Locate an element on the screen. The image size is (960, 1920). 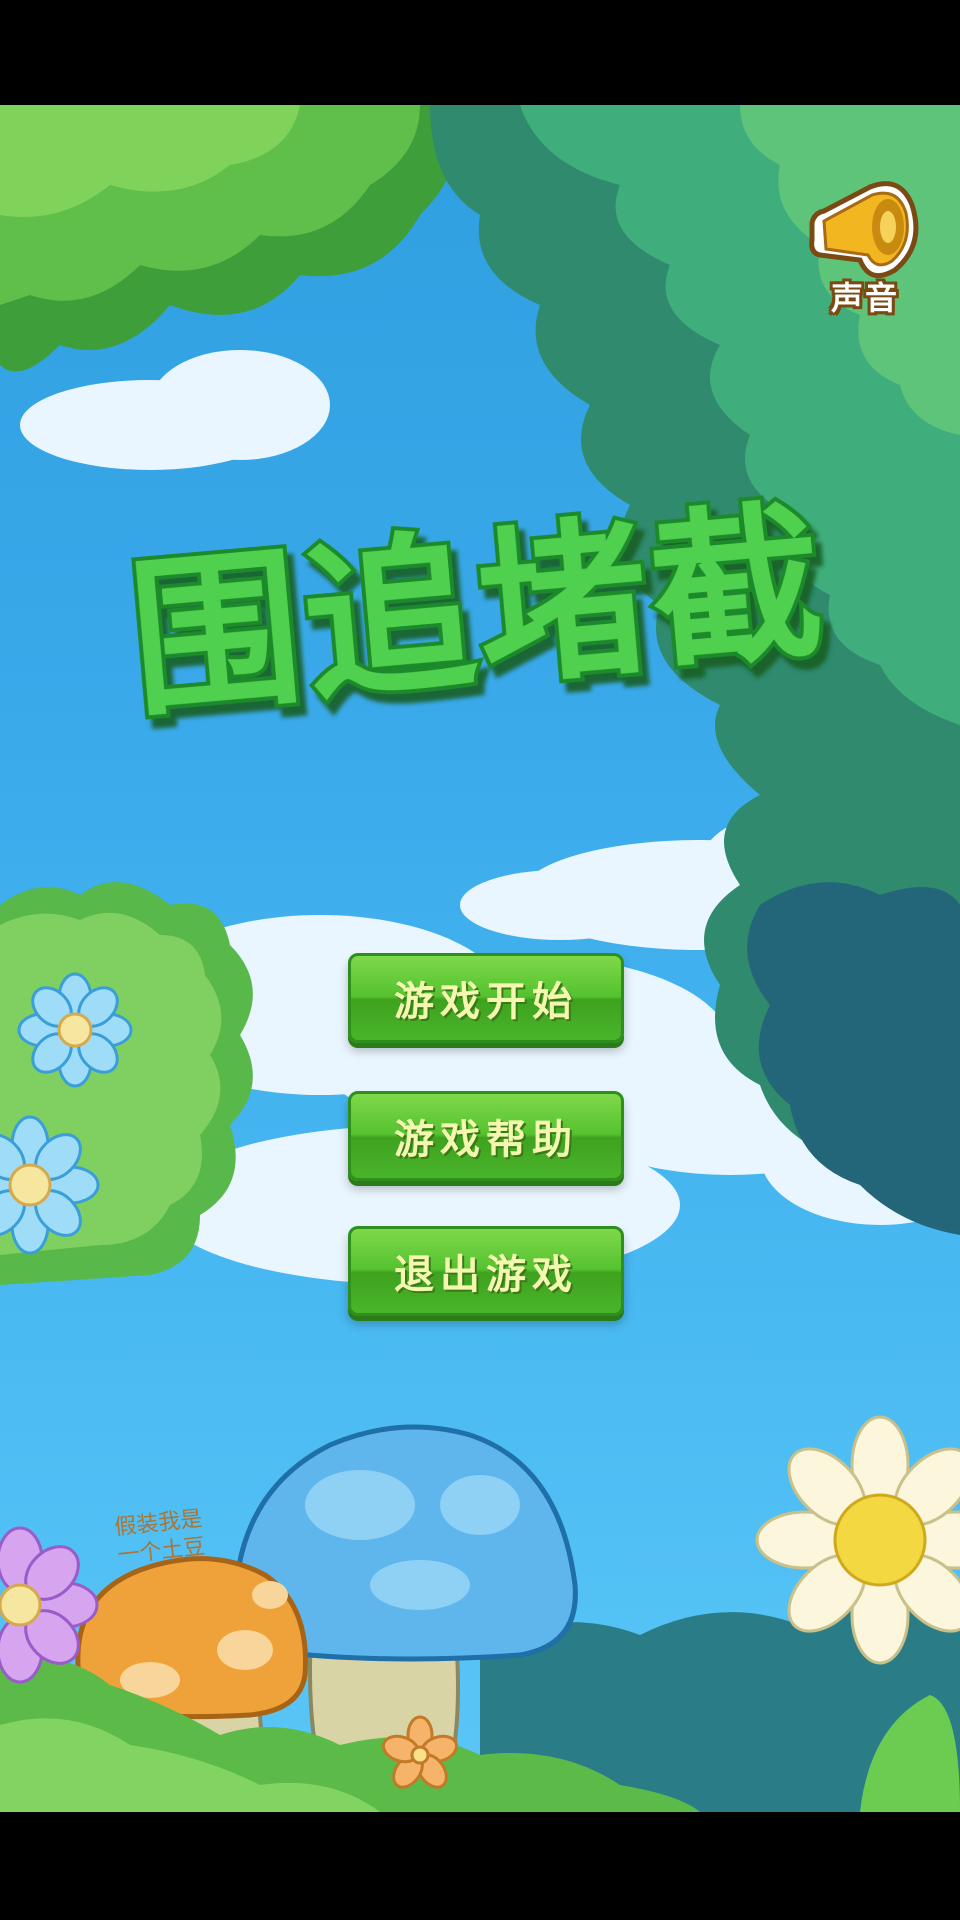
sound-toggle-button: 声音 is located at coordinates (865, 250).